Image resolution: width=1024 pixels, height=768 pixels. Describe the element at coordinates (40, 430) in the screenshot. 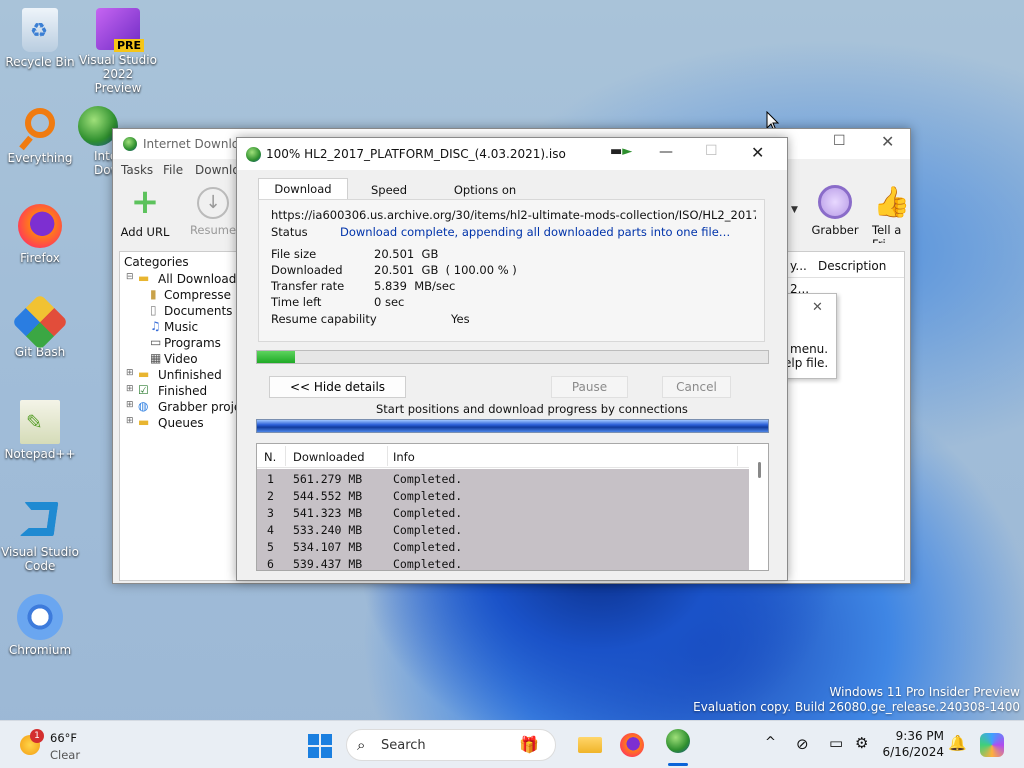

I see `desktop-icon-notepad-plus-plus: ✎ Notepad++` at that location.